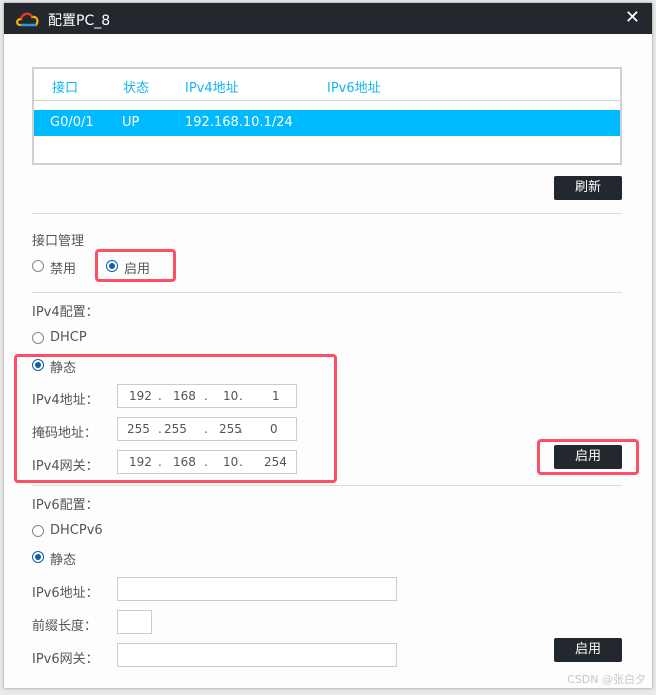  Describe the element at coordinates (606, 679) in the screenshot. I see `watermark: CSDN @张白夕` at that location.